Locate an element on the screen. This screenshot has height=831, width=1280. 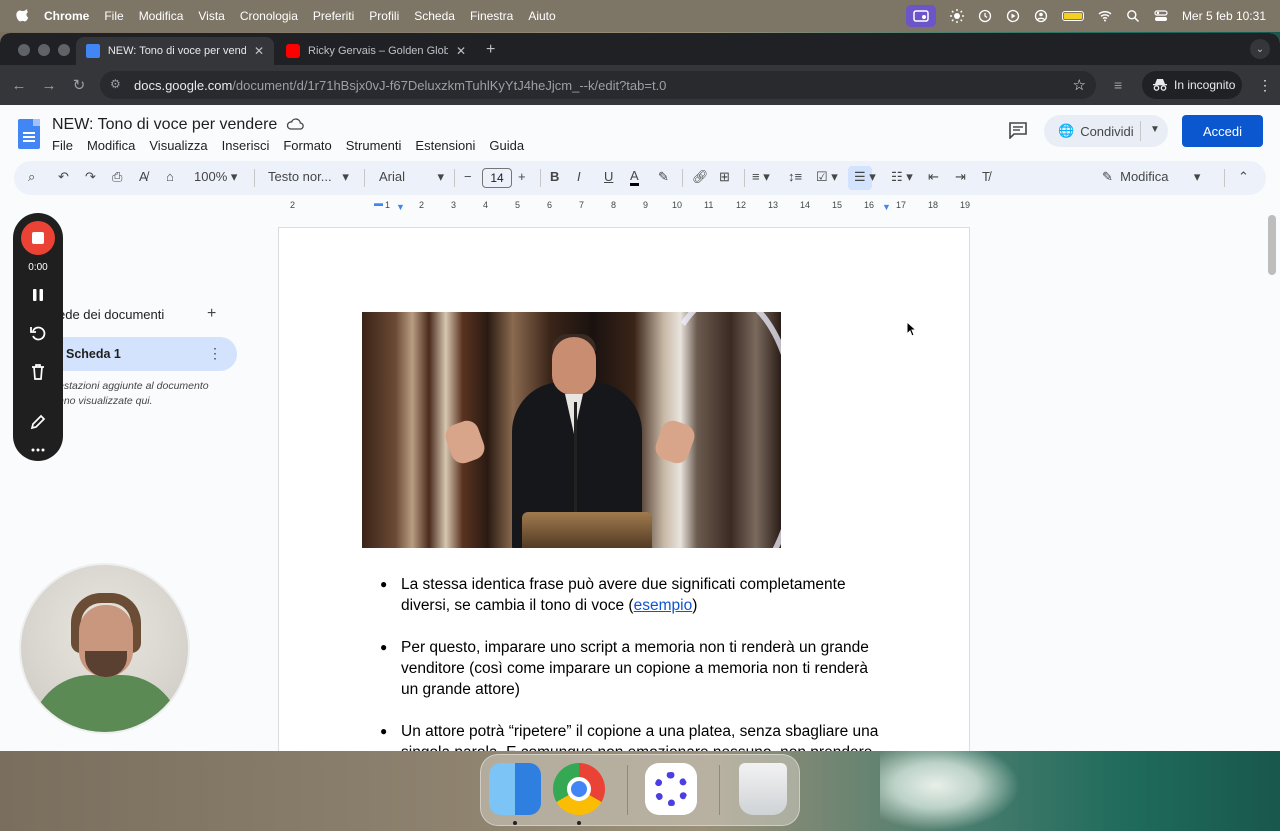
document-title: NEW: Tono di voce per vendere is located at coordinates (164, 125).